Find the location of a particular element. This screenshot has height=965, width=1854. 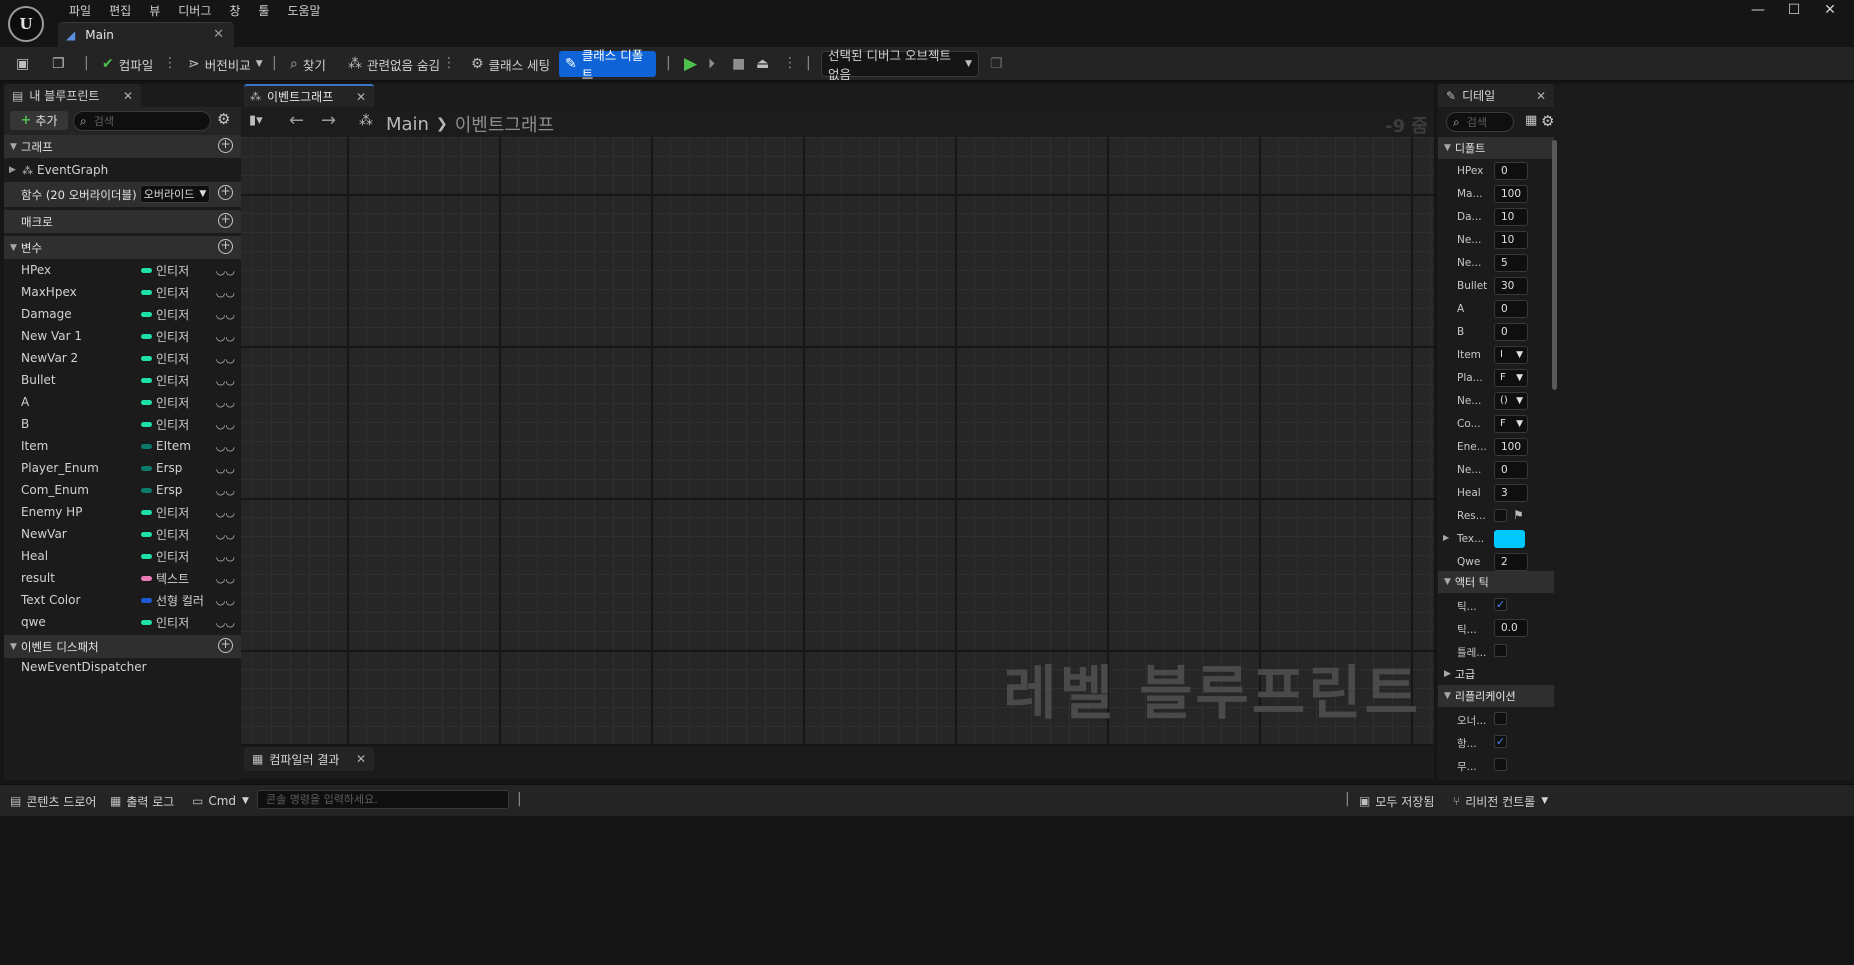

details-scrollbar is located at coordinates (1554, 265).